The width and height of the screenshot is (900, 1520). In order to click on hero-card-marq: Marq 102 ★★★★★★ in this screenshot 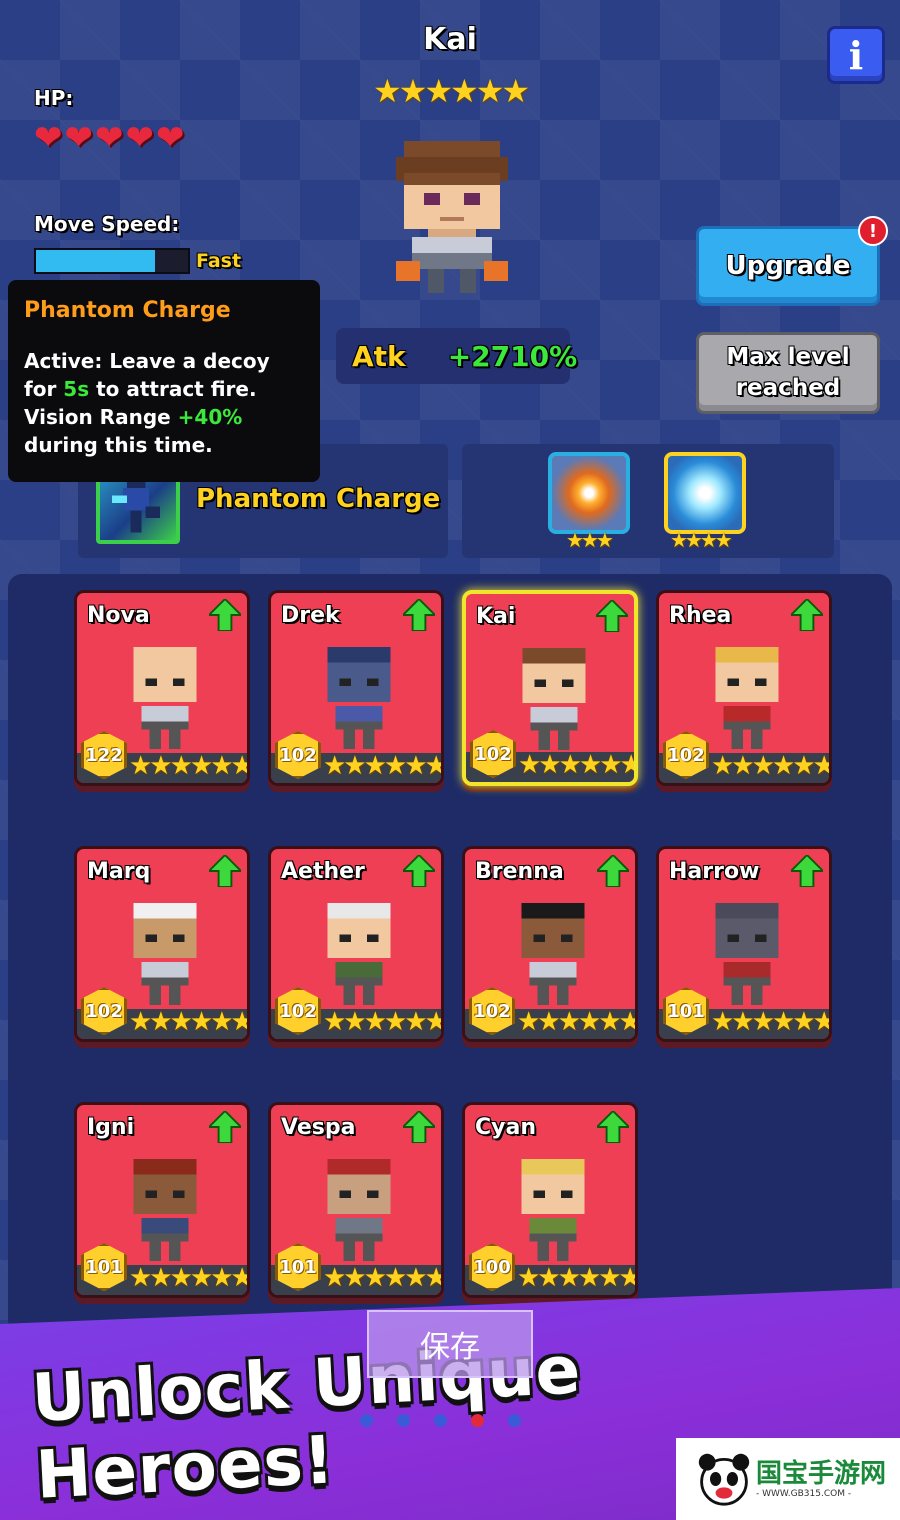, I will do `click(162, 944)`.